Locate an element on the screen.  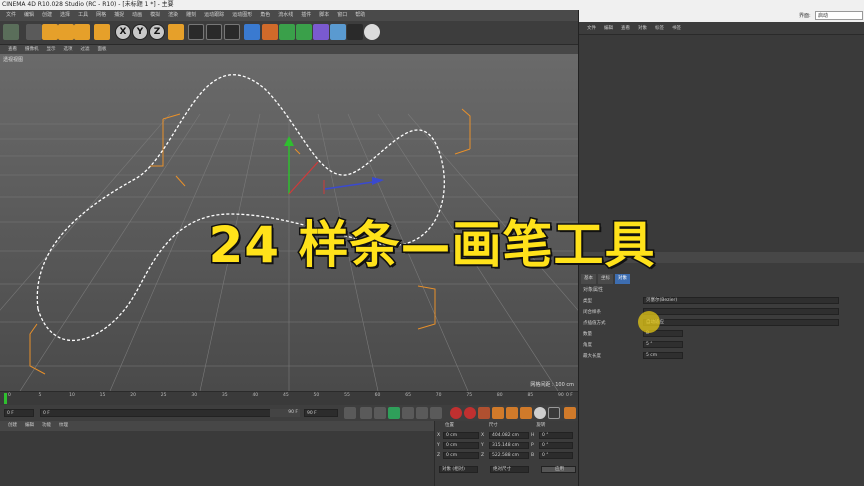
menu-item: 动画 is located at coordinates (137, 15).